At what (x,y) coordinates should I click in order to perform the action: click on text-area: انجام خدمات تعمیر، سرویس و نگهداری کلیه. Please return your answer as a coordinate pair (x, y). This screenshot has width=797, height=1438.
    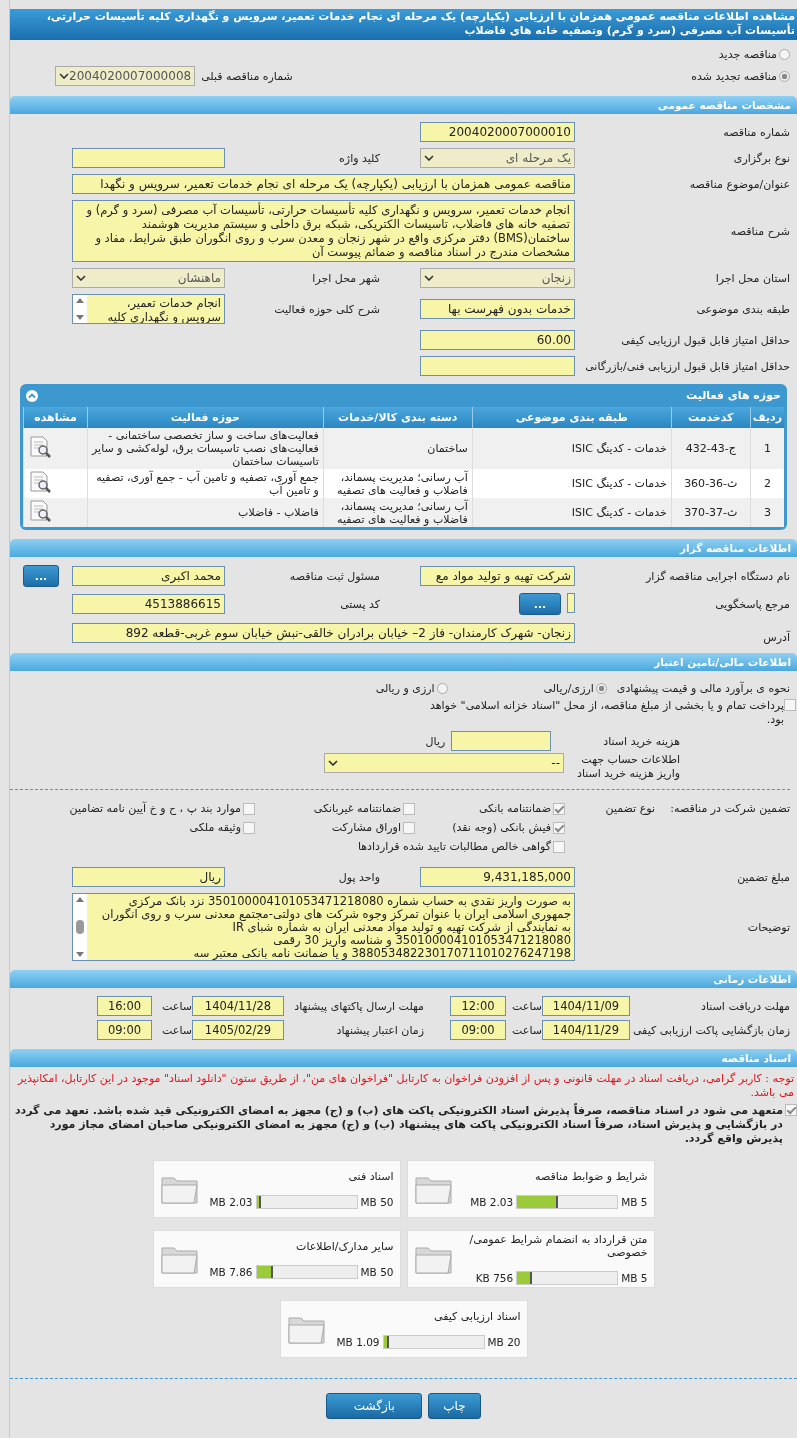
    Looking at the image, I should click on (148, 309).